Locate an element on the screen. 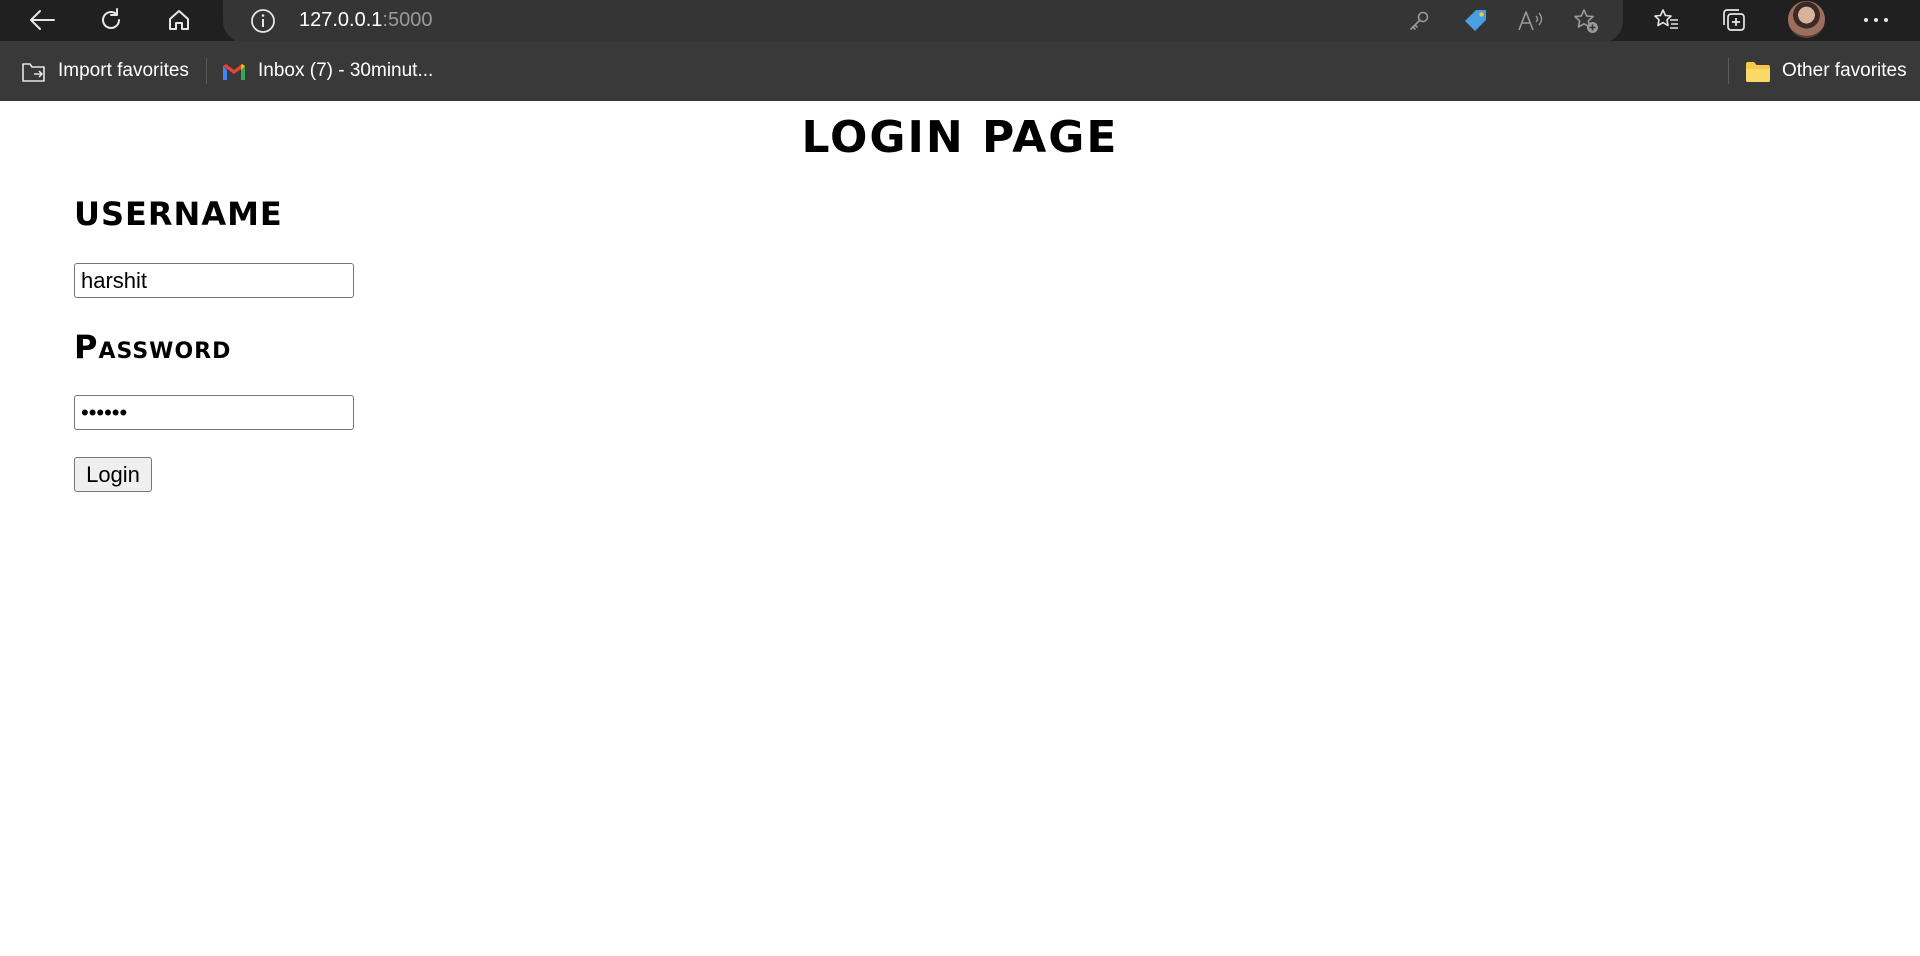  username-label: USERNAME is located at coordinates (178, 214).